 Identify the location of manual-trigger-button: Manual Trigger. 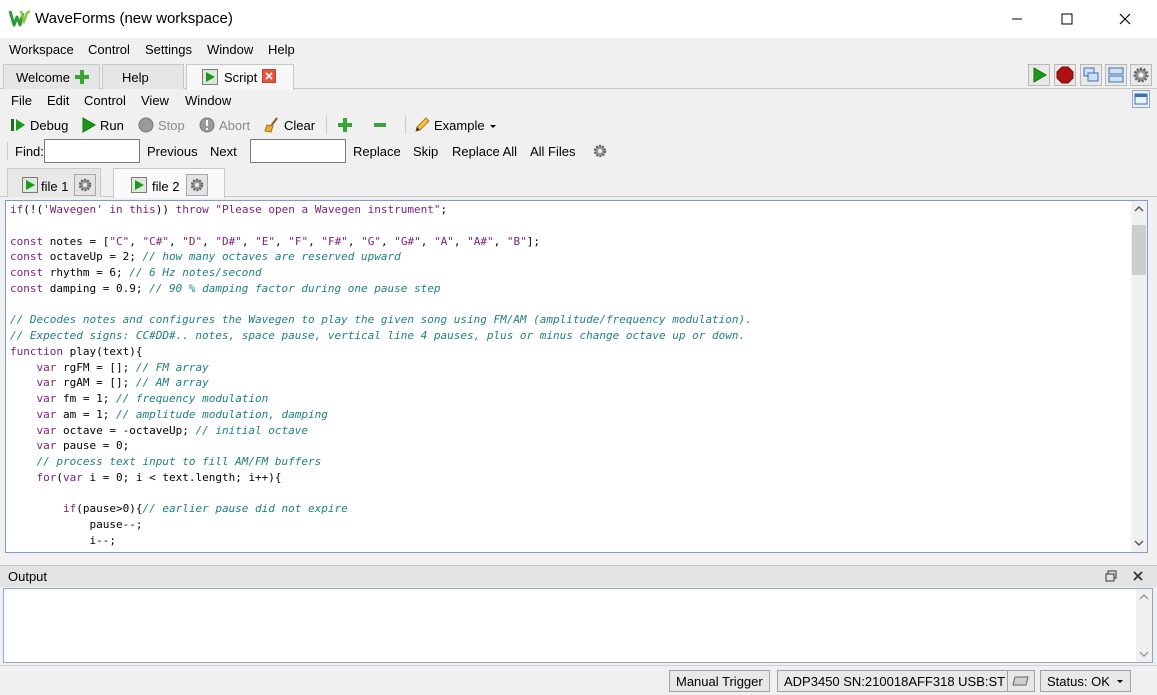
(719, 681).